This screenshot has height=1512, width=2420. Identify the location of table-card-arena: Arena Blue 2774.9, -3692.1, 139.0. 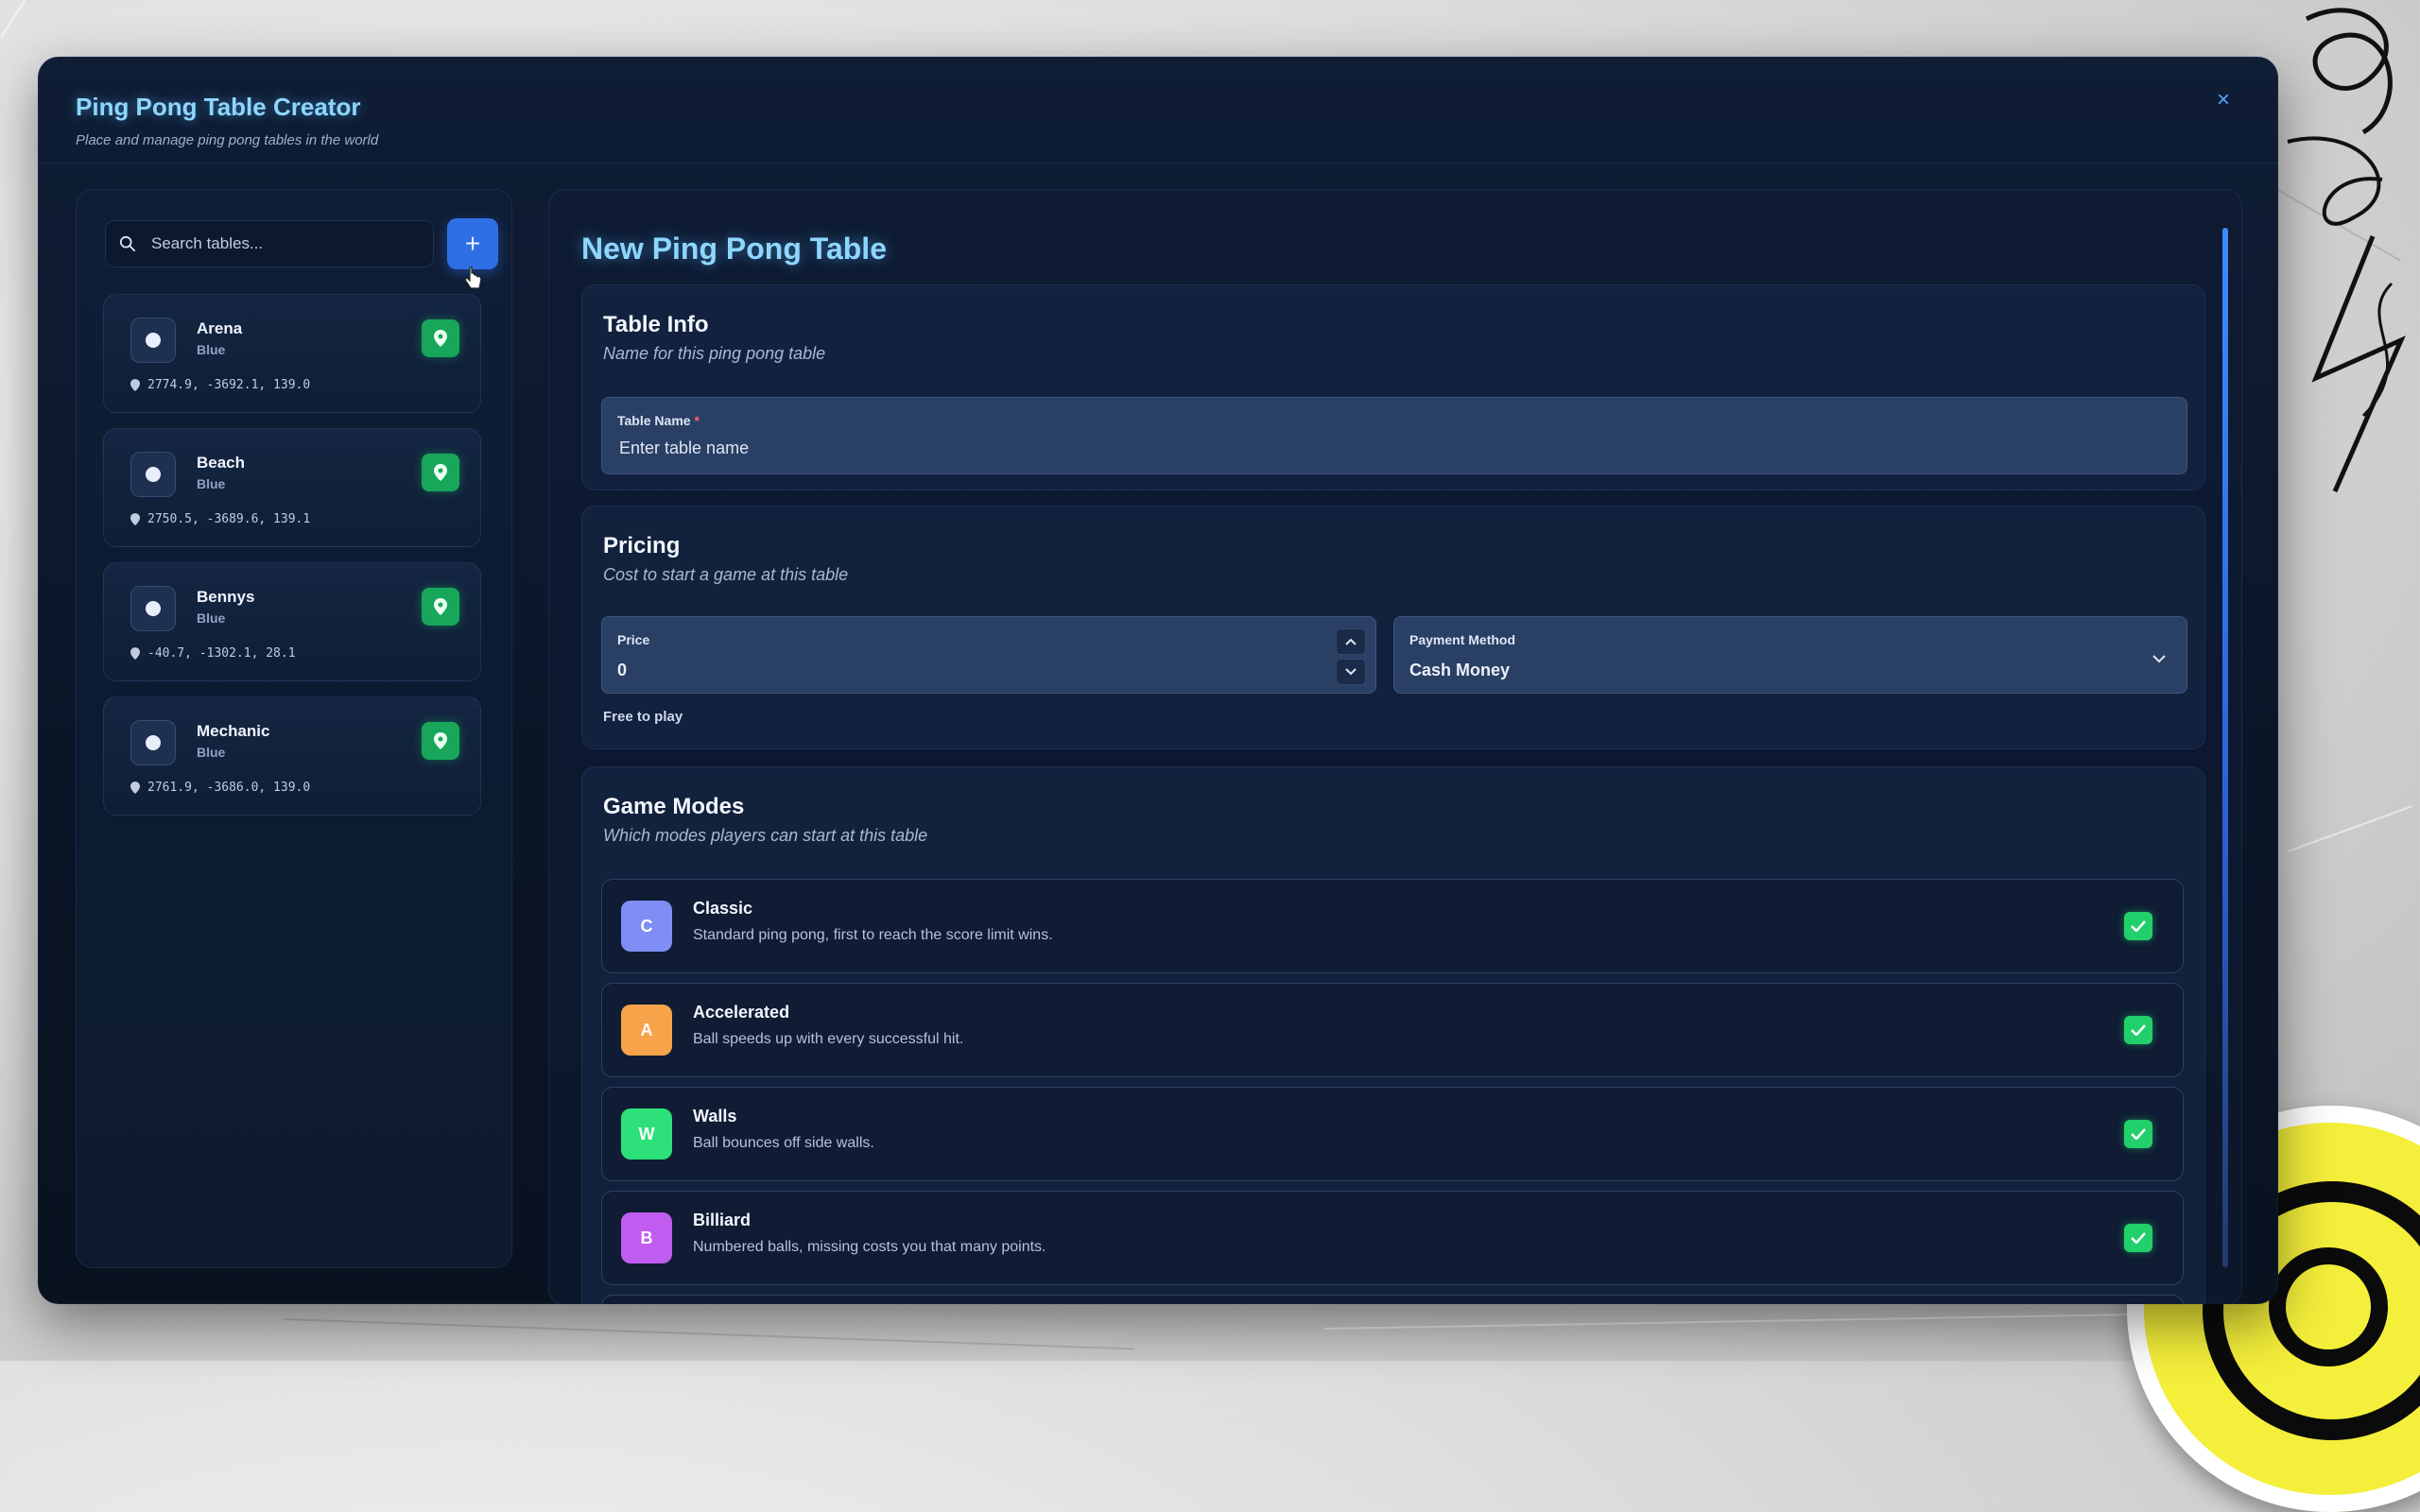
(292, 353).